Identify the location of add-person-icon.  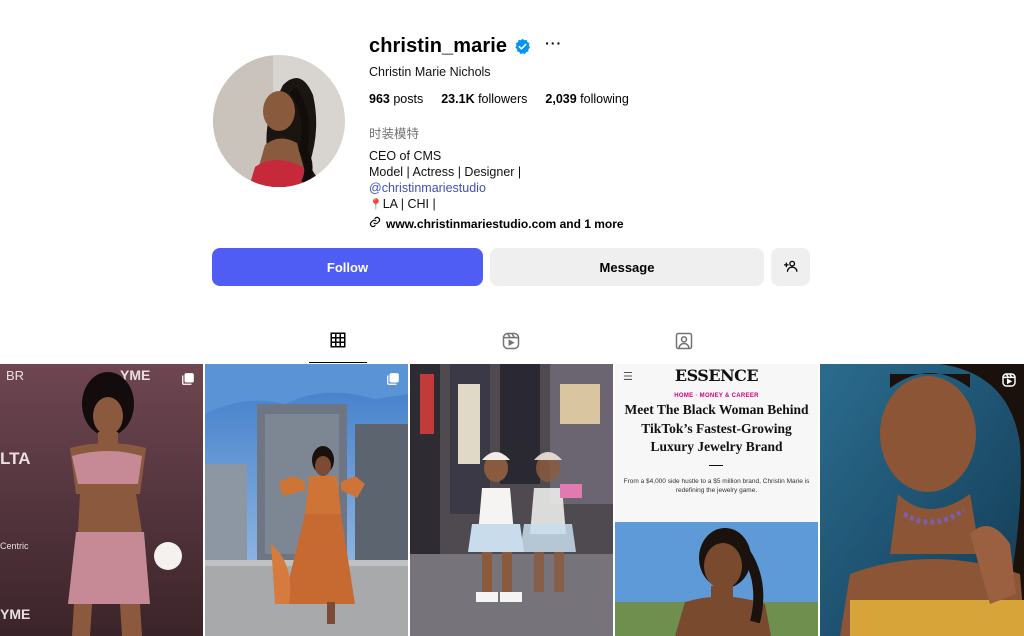
(790, 267).